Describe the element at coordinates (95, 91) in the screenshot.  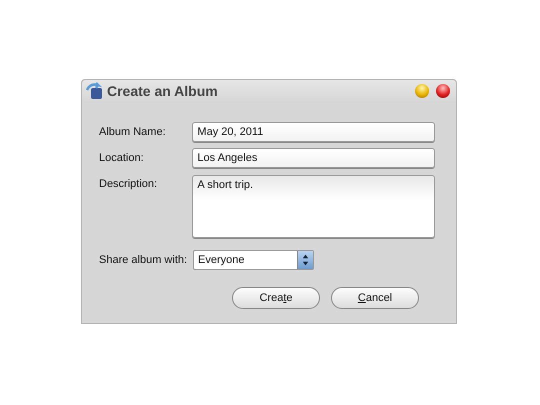
I see `app-icon` at that location.